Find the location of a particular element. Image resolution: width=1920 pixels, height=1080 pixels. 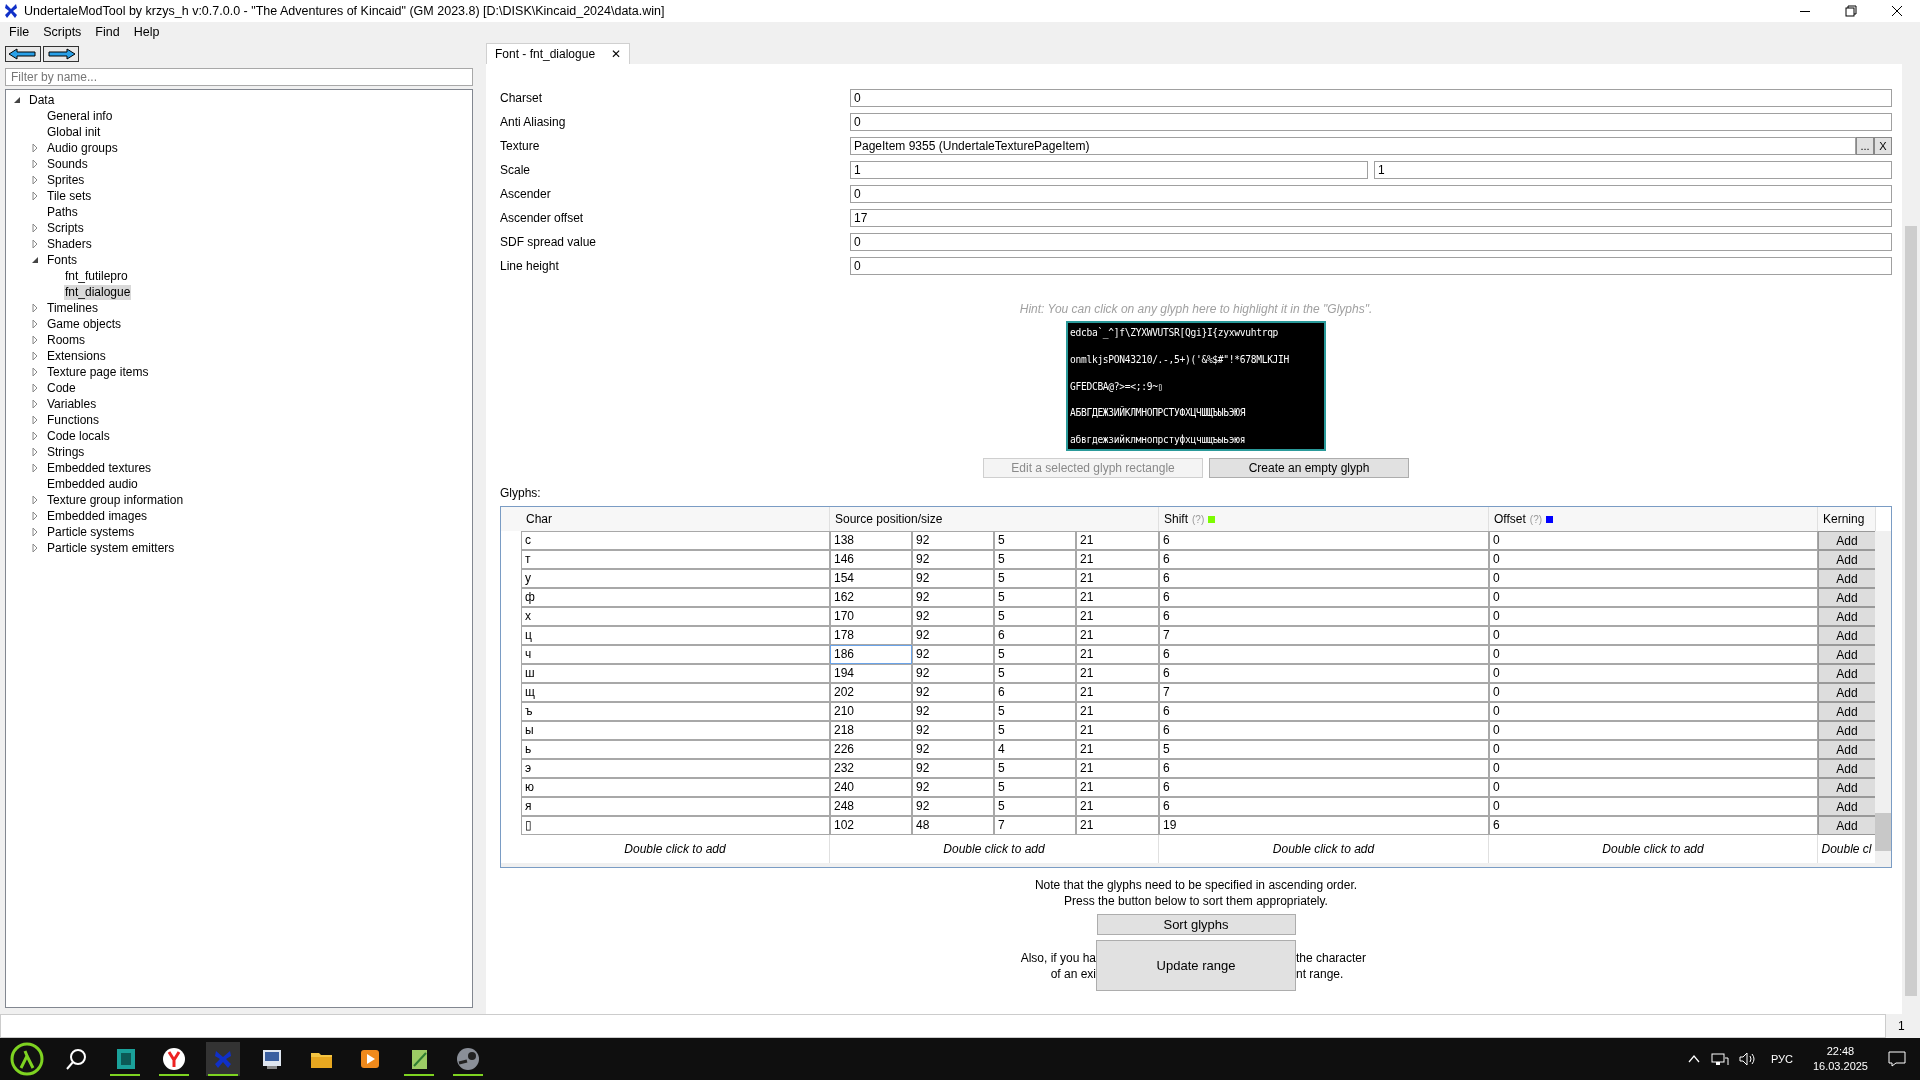

table-cell: 162 is located at coordinates (871, 597).